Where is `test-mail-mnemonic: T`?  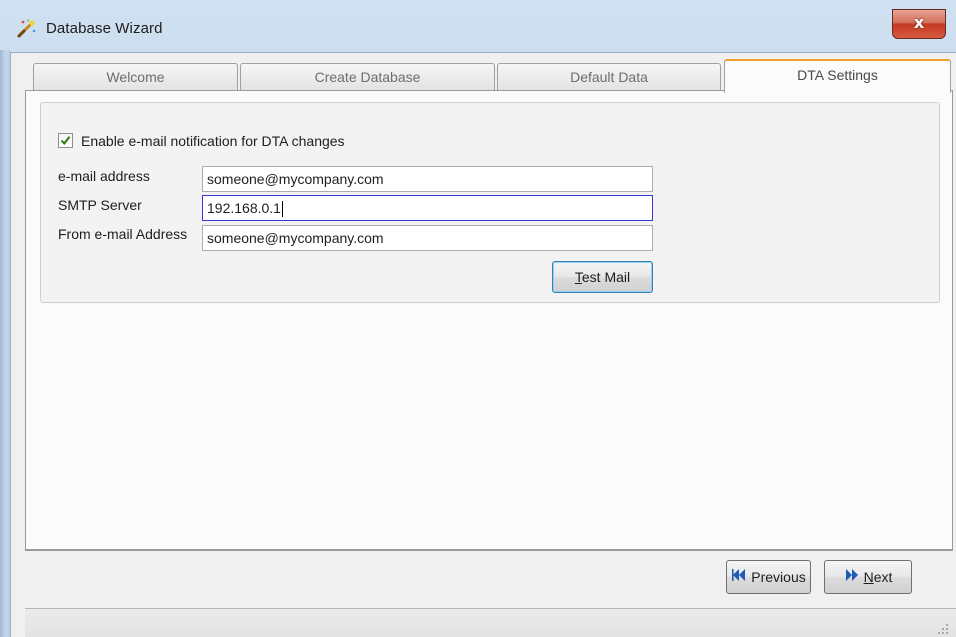 test-mail-mnemonic: T is located at coordinates (578, 277).